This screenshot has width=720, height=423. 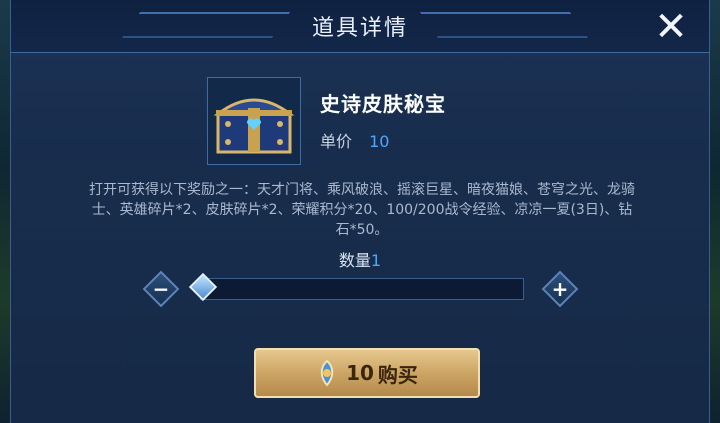 I want to click on buy-button: 10 购买, so click(x=367, y=373).